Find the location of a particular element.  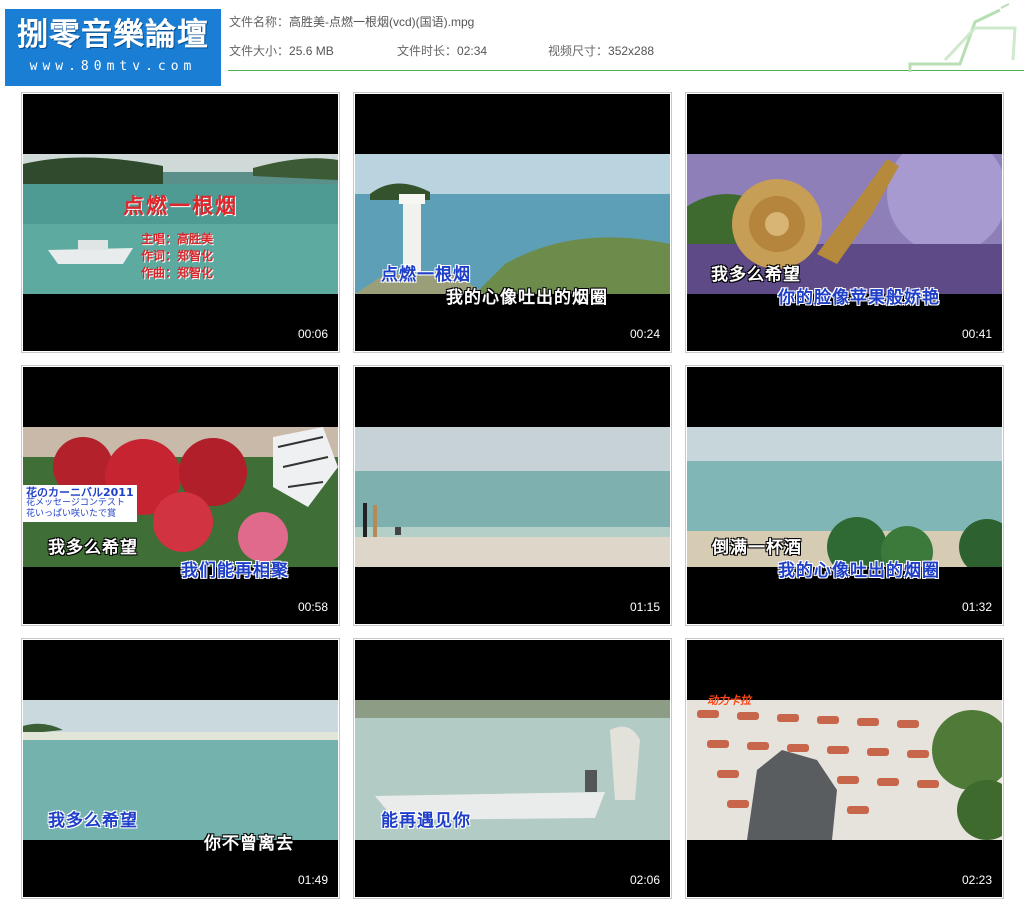

thumbnail-5-timestamp: 01:15 is located at coordinates (644, 607).